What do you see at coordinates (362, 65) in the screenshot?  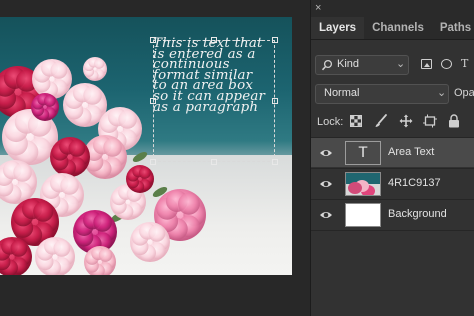 I see `layer-filter-dropdown: Kind ⌄` at bounding box center [362, 65].